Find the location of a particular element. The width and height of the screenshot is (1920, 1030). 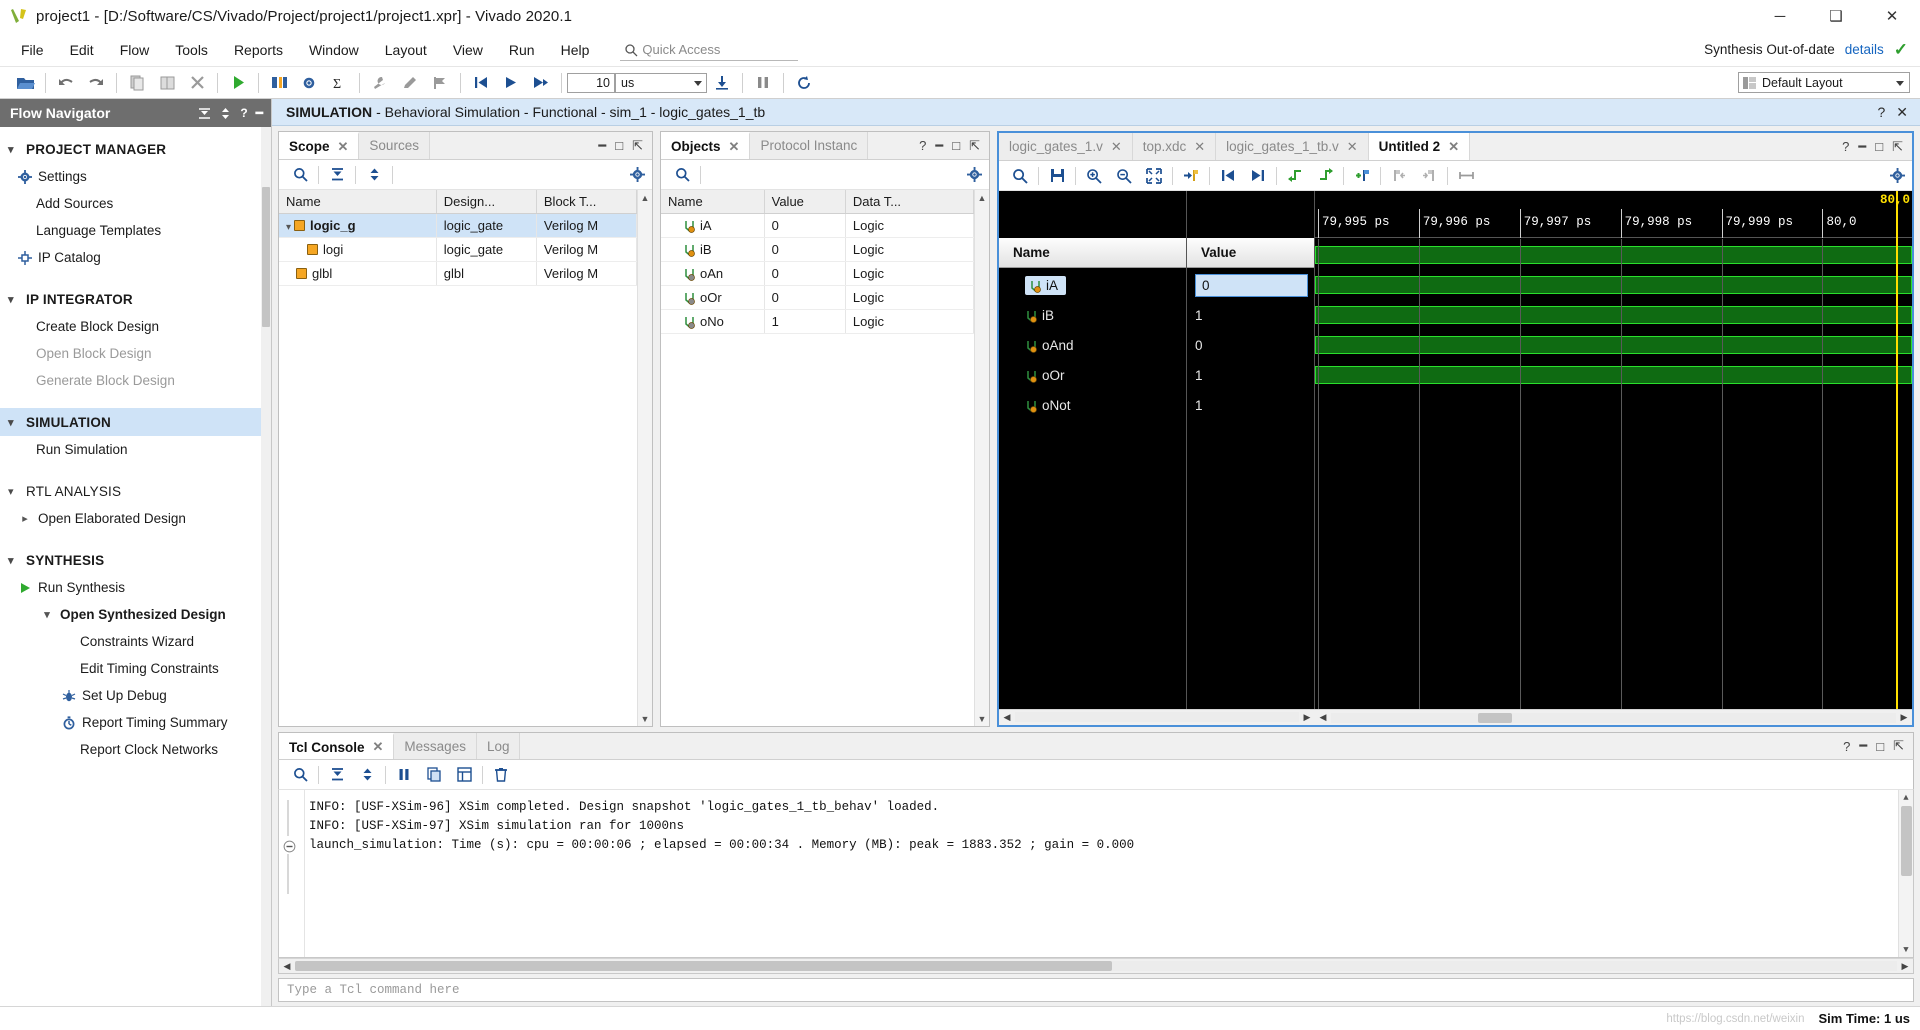

previous-transition-icon is located at coordinates (1228, 176).